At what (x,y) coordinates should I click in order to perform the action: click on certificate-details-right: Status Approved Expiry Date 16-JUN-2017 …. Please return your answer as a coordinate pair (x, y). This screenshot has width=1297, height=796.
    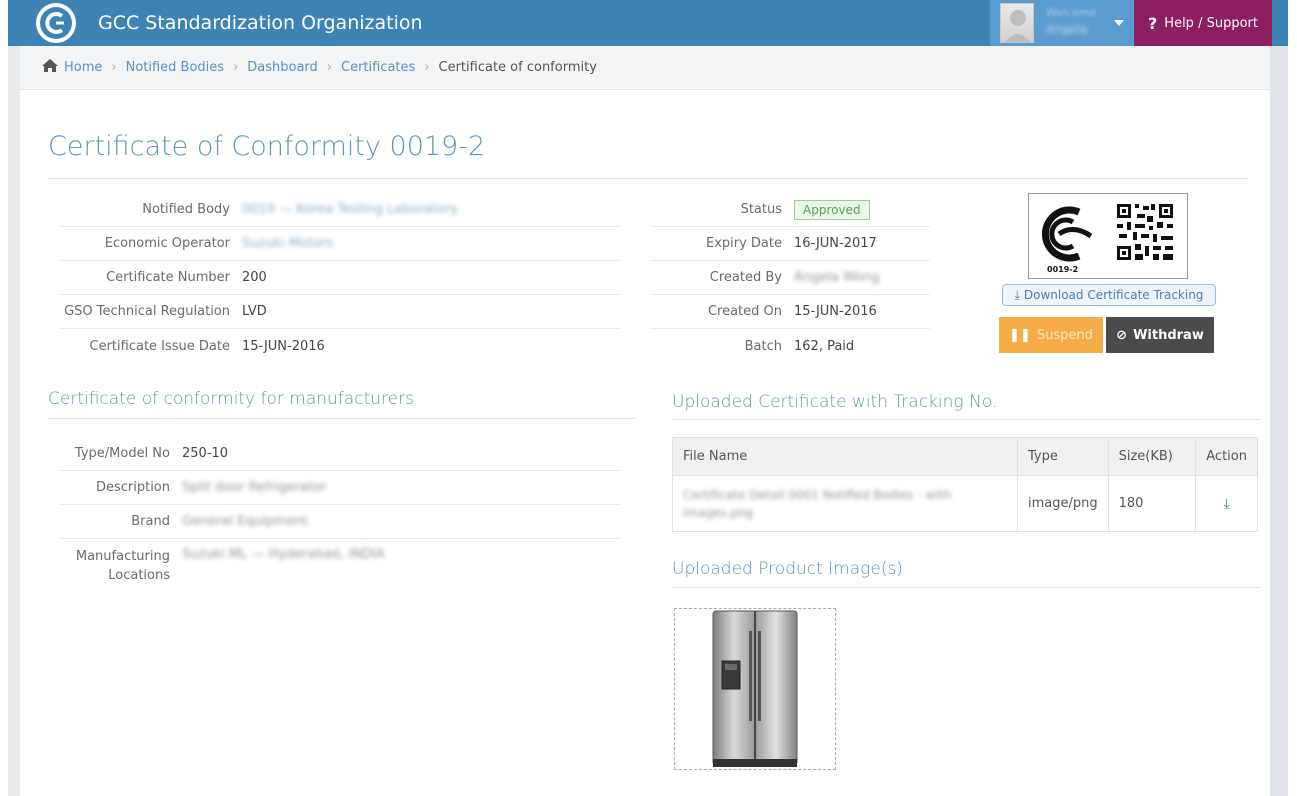
    Looking at the image, I should click on (790, 278).